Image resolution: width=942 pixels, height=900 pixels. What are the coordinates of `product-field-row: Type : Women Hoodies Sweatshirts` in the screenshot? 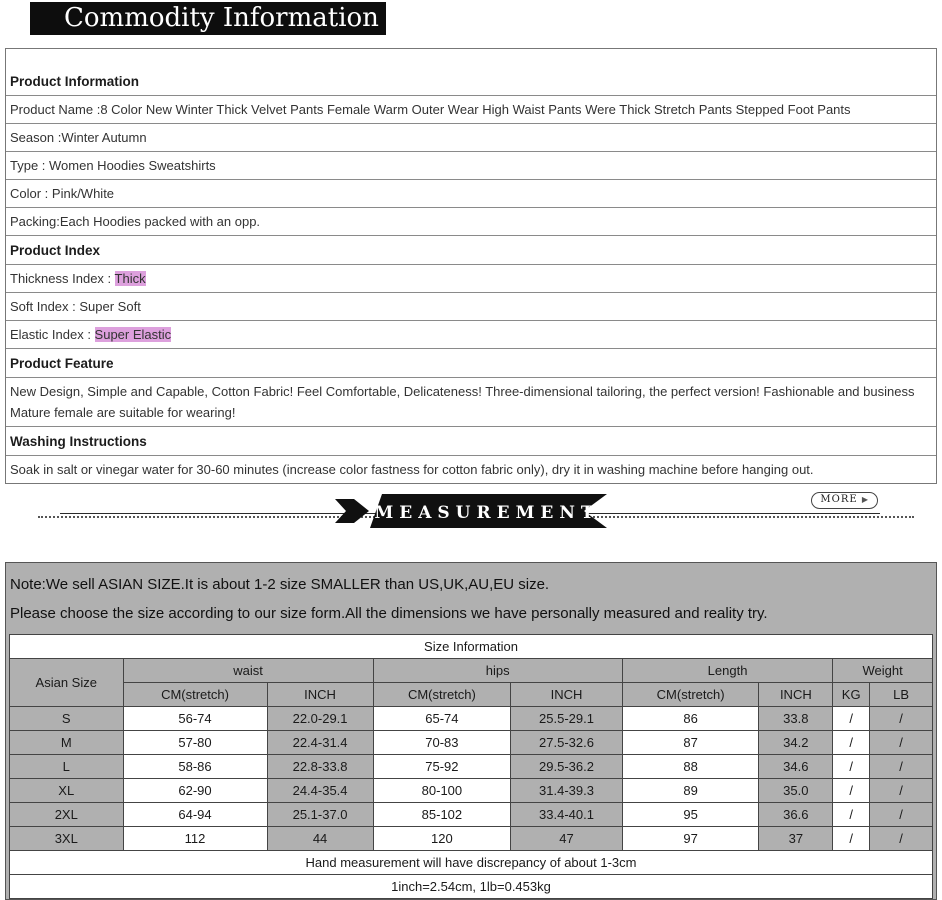 It's located at (471, 166).